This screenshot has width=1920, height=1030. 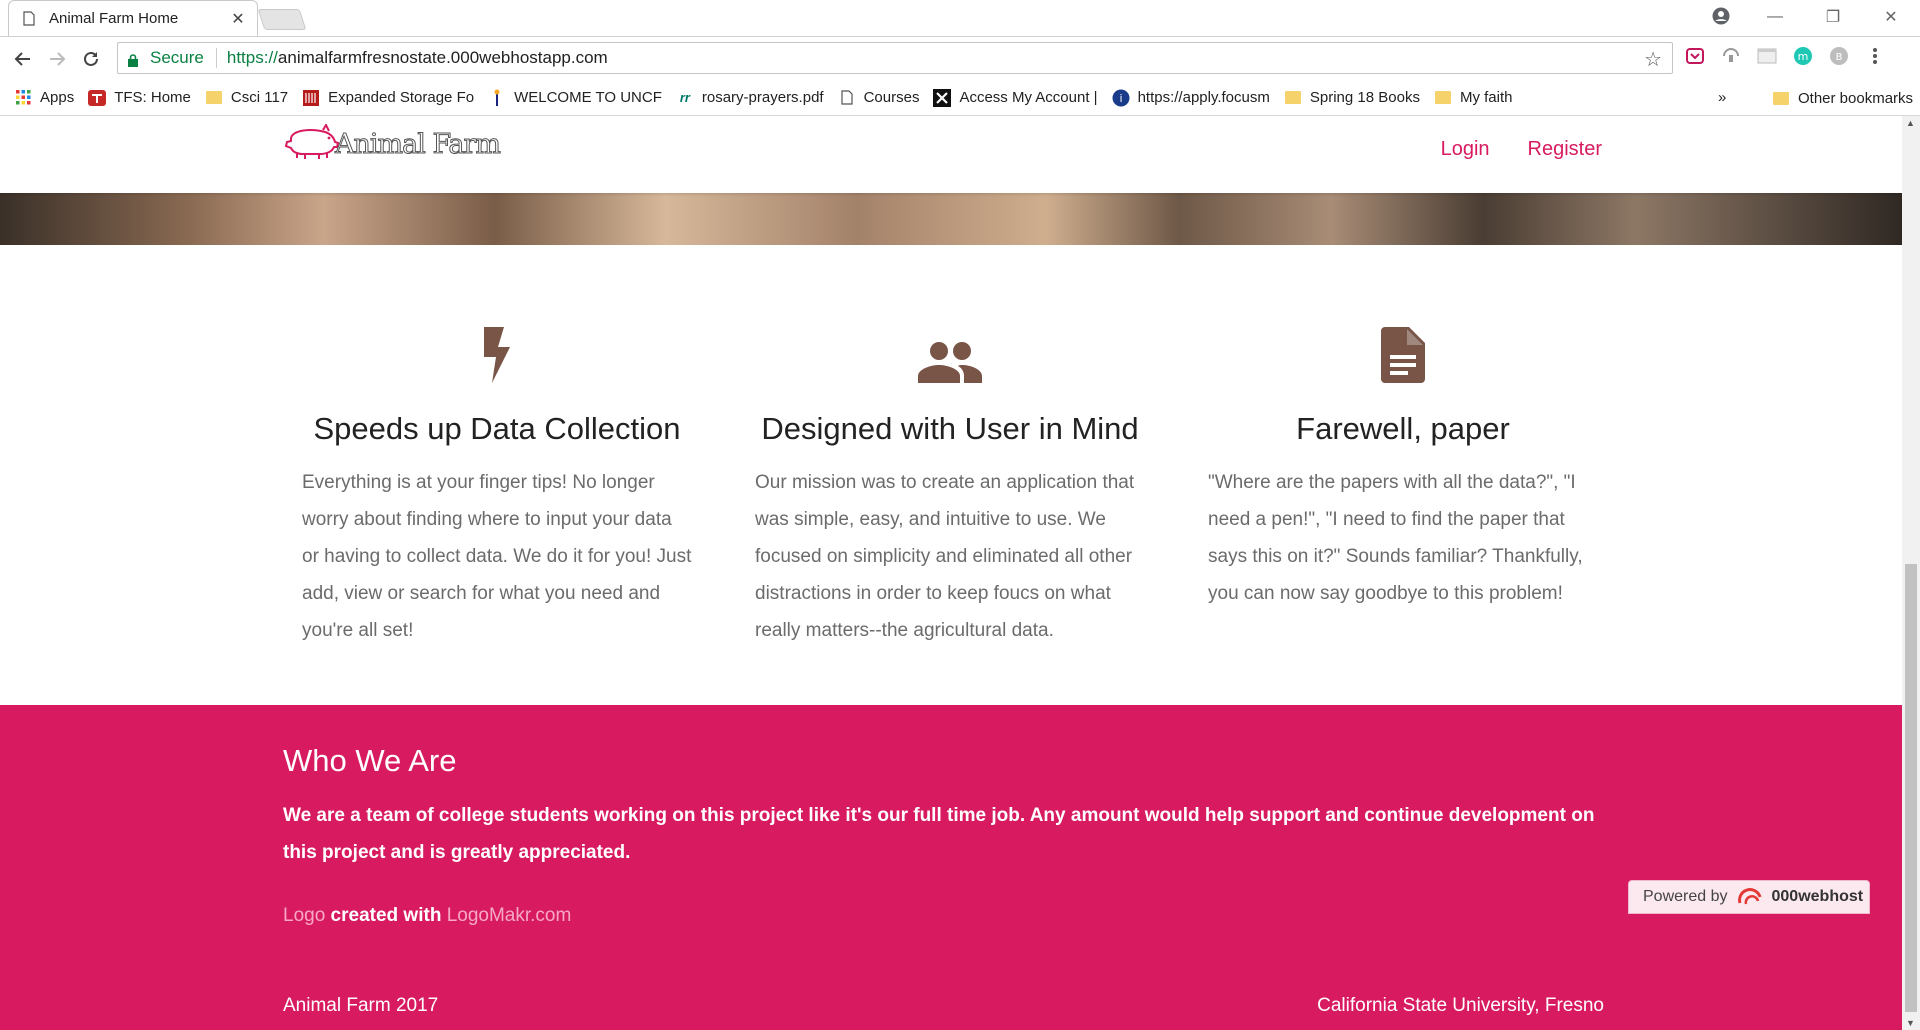 I want to click on m-extension-icon: m, so click(x=1803, y=56).